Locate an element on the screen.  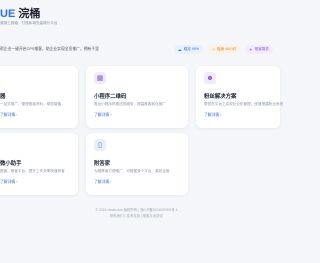
card-description: 帮您在平台上实现社交化管理，快速搭建粉丝系统 is located at coordinates (244, 104).